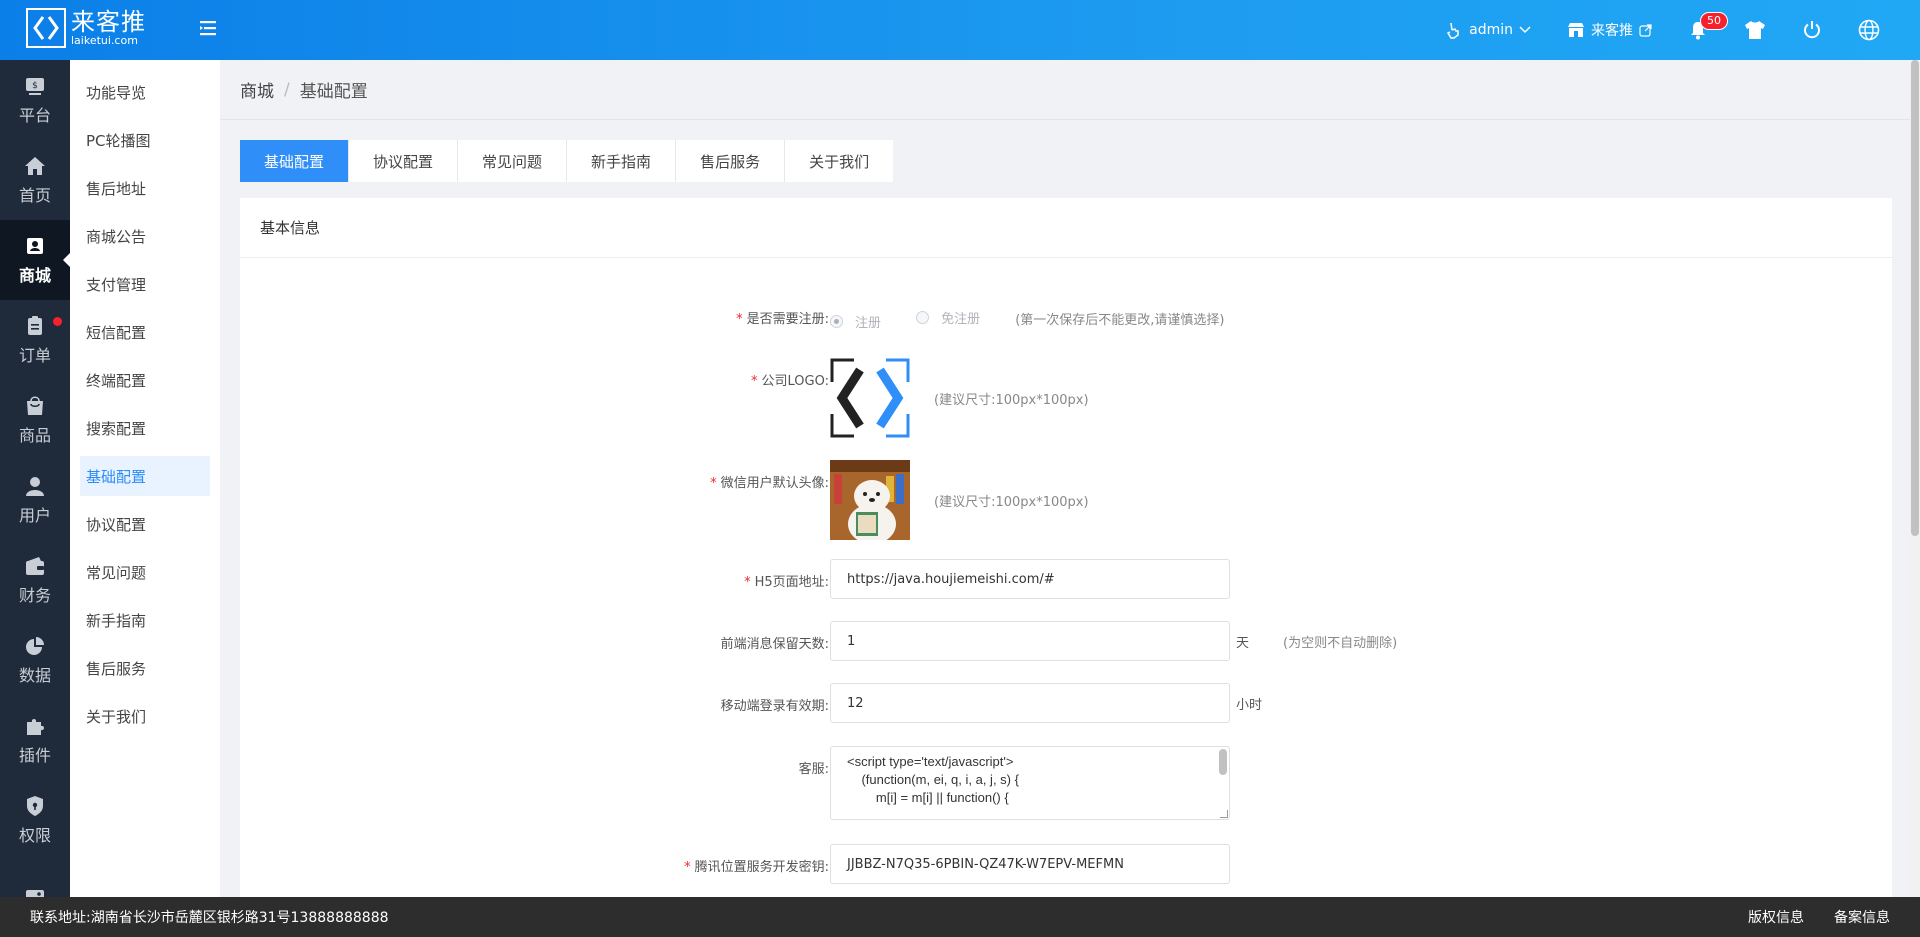 The width and height of the screenshot is (1920, 937). I want to click on breadcrumb: 商城 / 基础配置, so click(1065, 90).